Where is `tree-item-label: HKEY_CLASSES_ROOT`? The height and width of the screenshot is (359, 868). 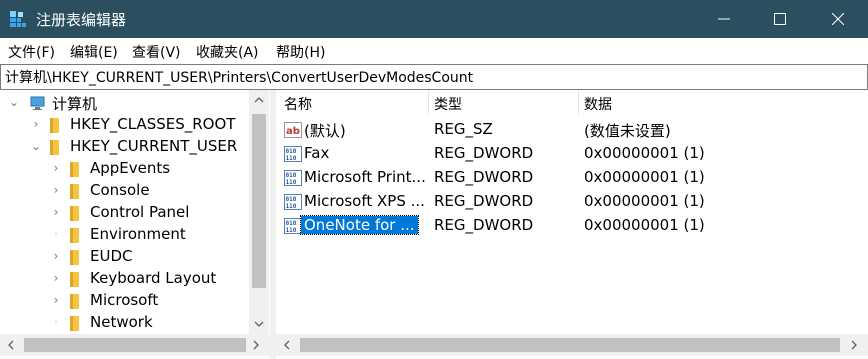 tree-item-label: HKEY_CLASSES_ROOT is located at coordinates (153, 124).